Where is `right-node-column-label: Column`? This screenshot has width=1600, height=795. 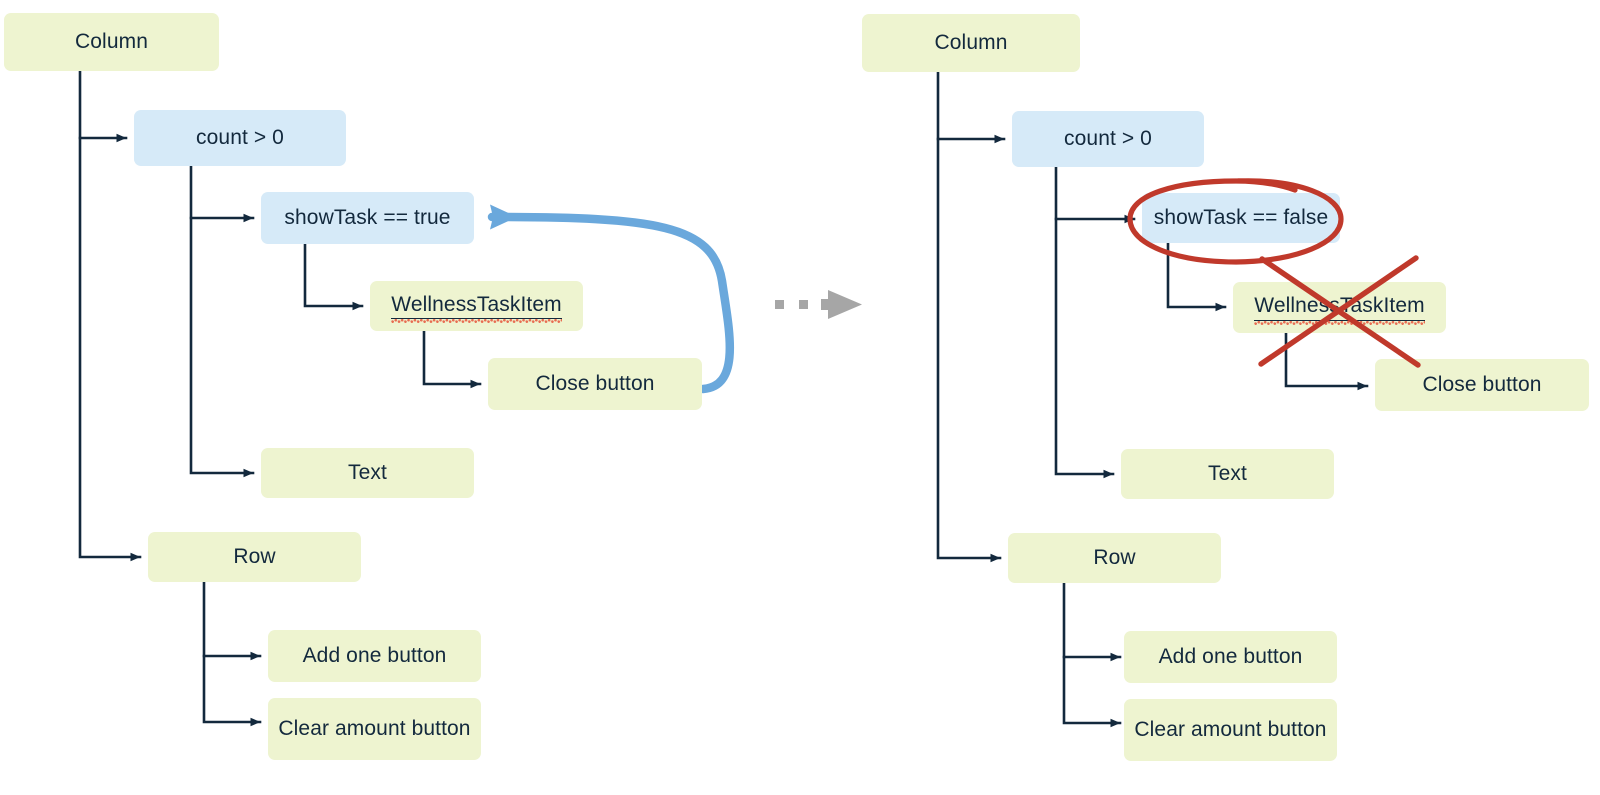 right-node-column-label: Column is located at coordinates (971, 42).